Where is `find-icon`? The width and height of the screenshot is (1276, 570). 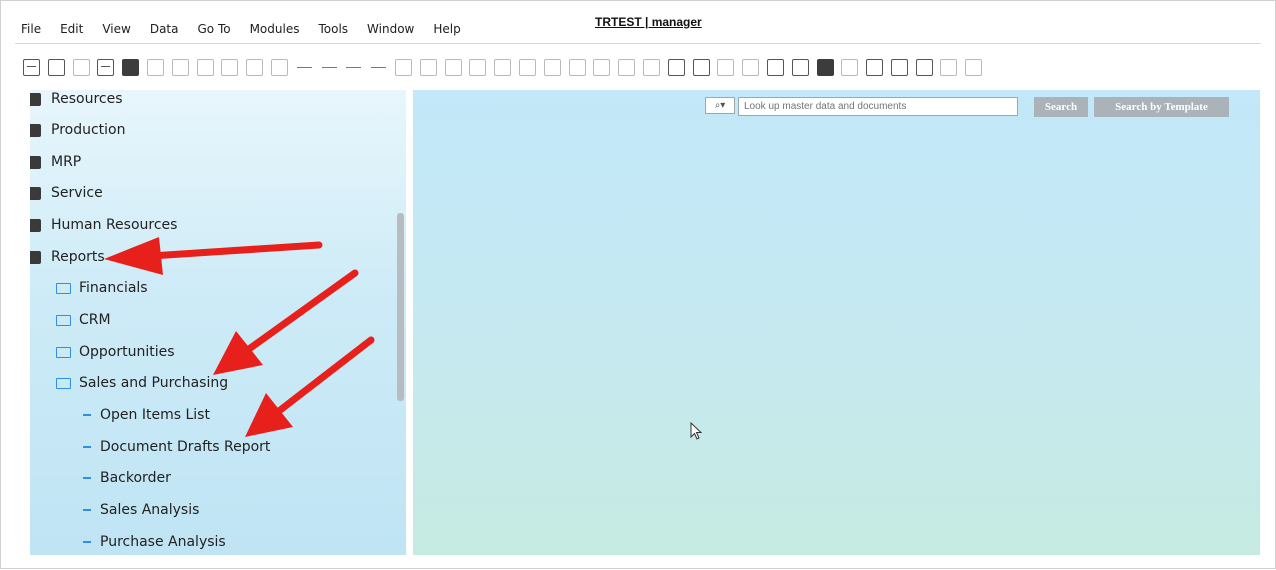 find-icon is located at coordinates (31, 67).